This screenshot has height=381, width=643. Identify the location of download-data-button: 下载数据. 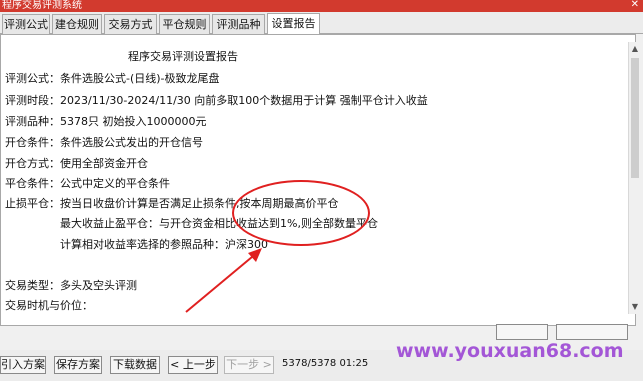
(135, 365).